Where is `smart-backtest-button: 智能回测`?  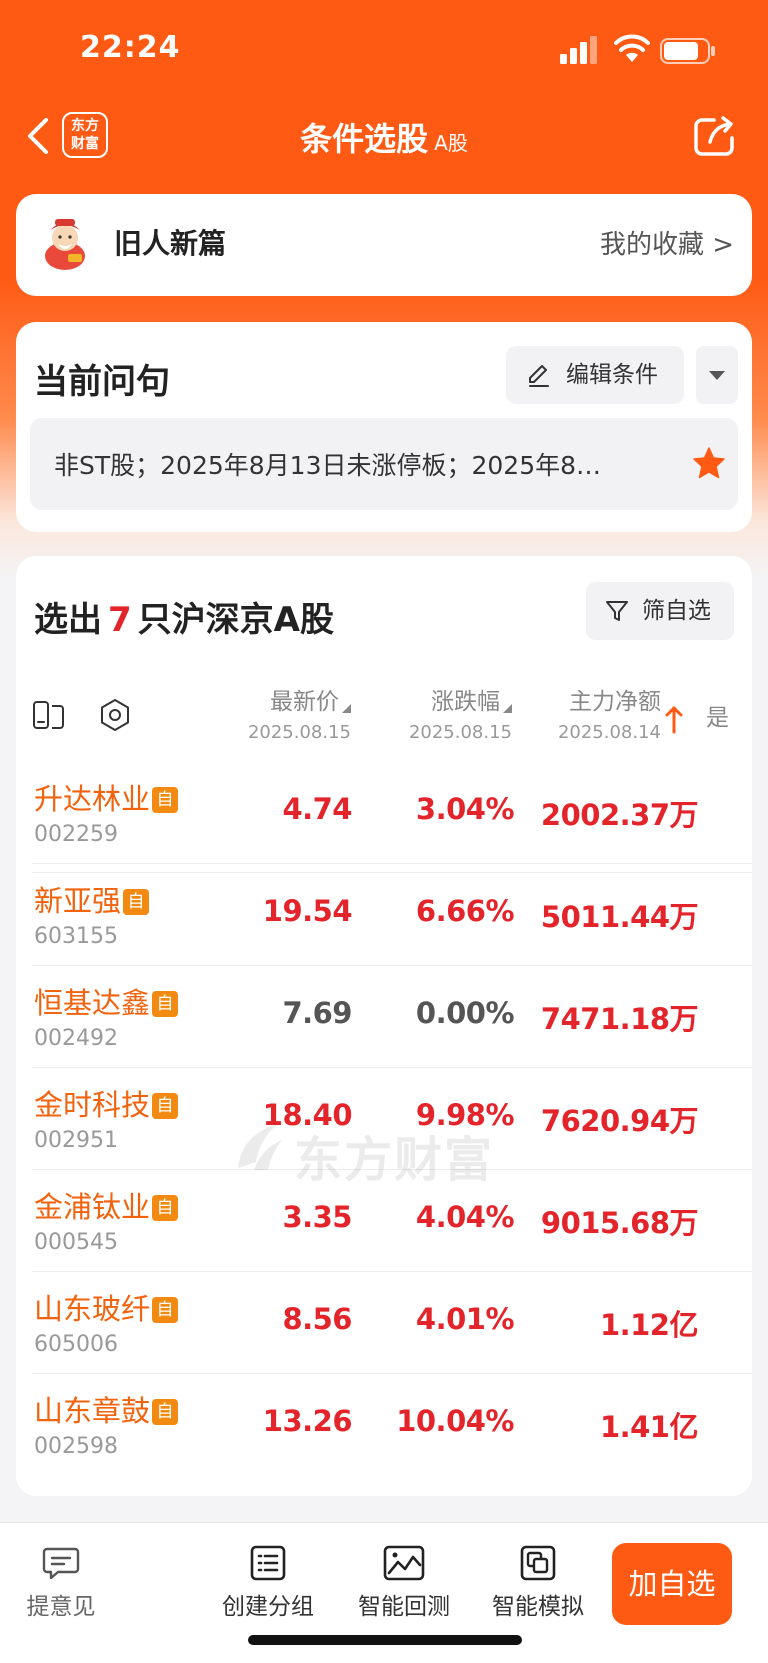 smart-backtest-button: 智能回测 is located at coordinates (404, 1583).